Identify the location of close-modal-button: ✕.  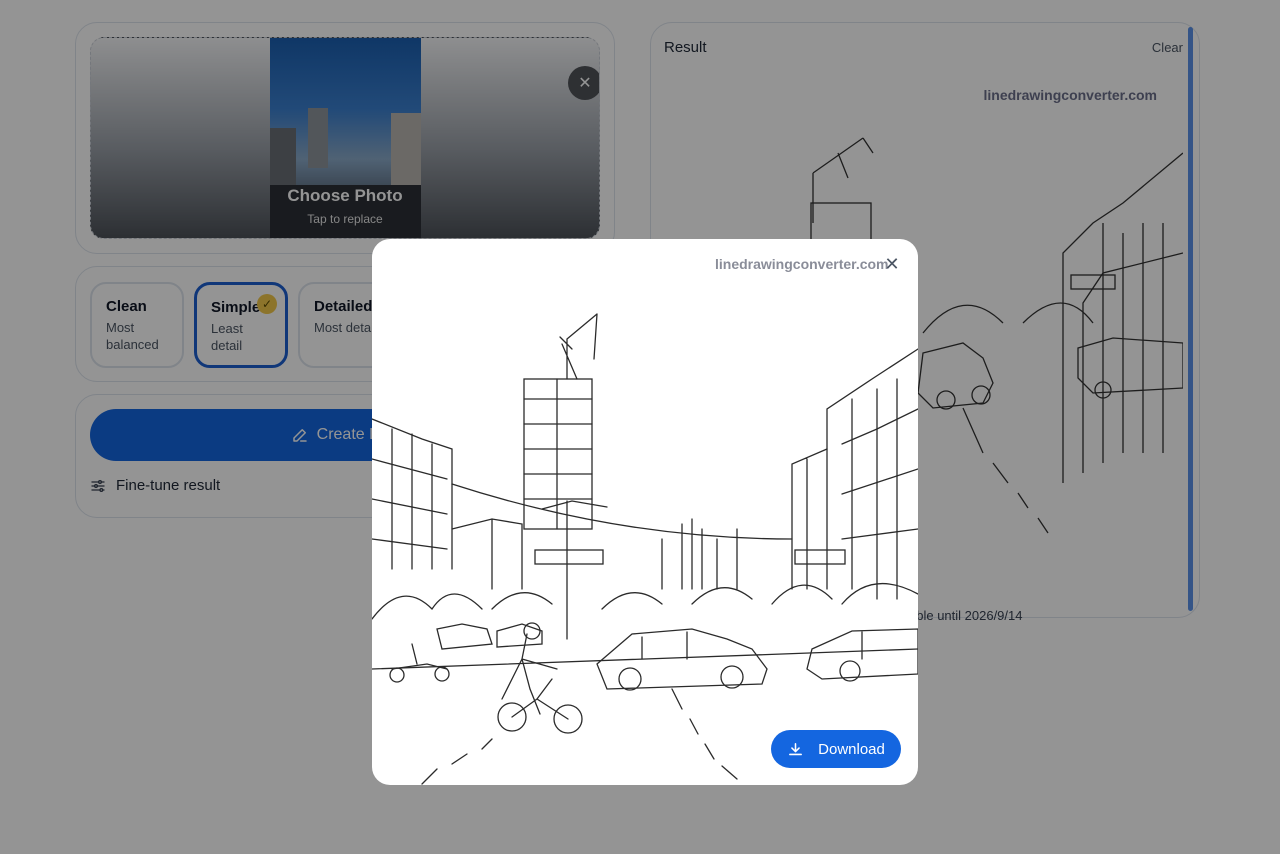
(892, 264).